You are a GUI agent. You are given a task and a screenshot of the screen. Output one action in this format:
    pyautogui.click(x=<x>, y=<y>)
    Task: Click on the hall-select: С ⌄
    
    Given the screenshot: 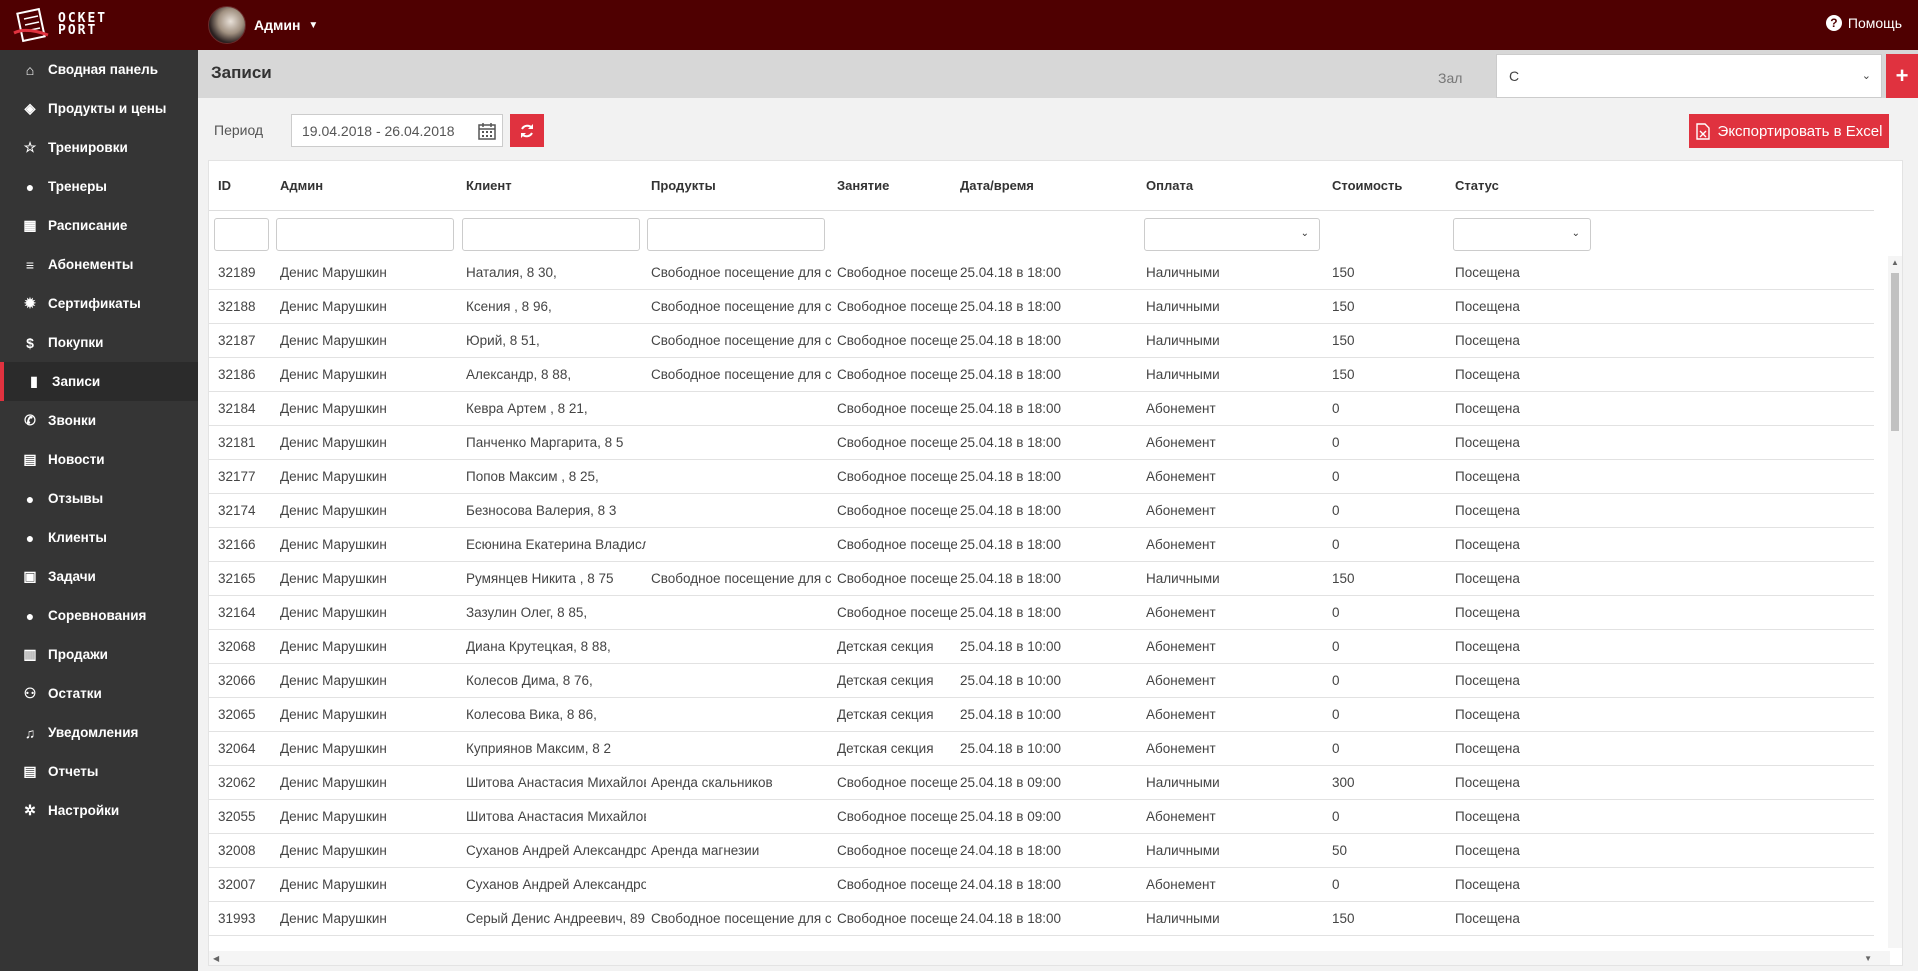 What is the action you would take?
    pyautogui.click(x=1689, y=76)
    